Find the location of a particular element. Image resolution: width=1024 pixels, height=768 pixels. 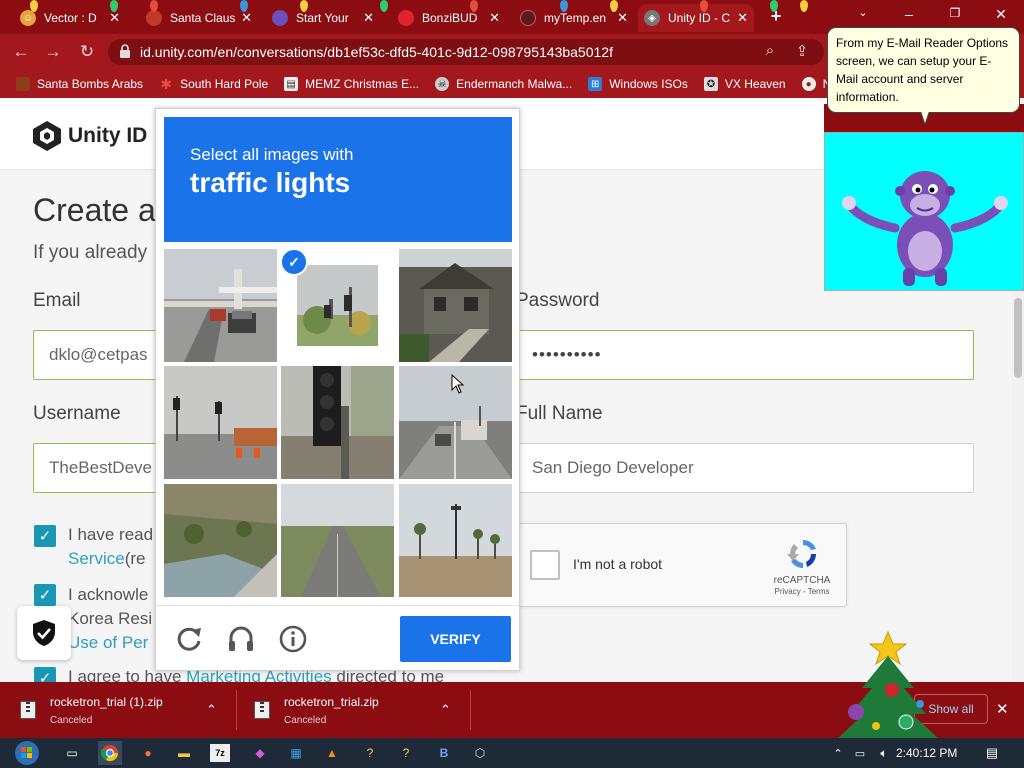

notifications-icon: ▤ is located at coordinates (992, 753).